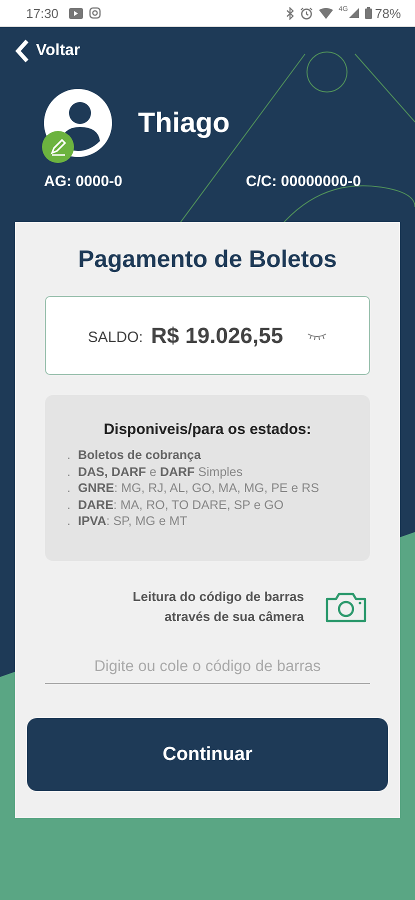  What do you see at coordinates (115, 337) in the screenshot?
I see `balance-label: SALDO:` at bounding box center [115, 337].